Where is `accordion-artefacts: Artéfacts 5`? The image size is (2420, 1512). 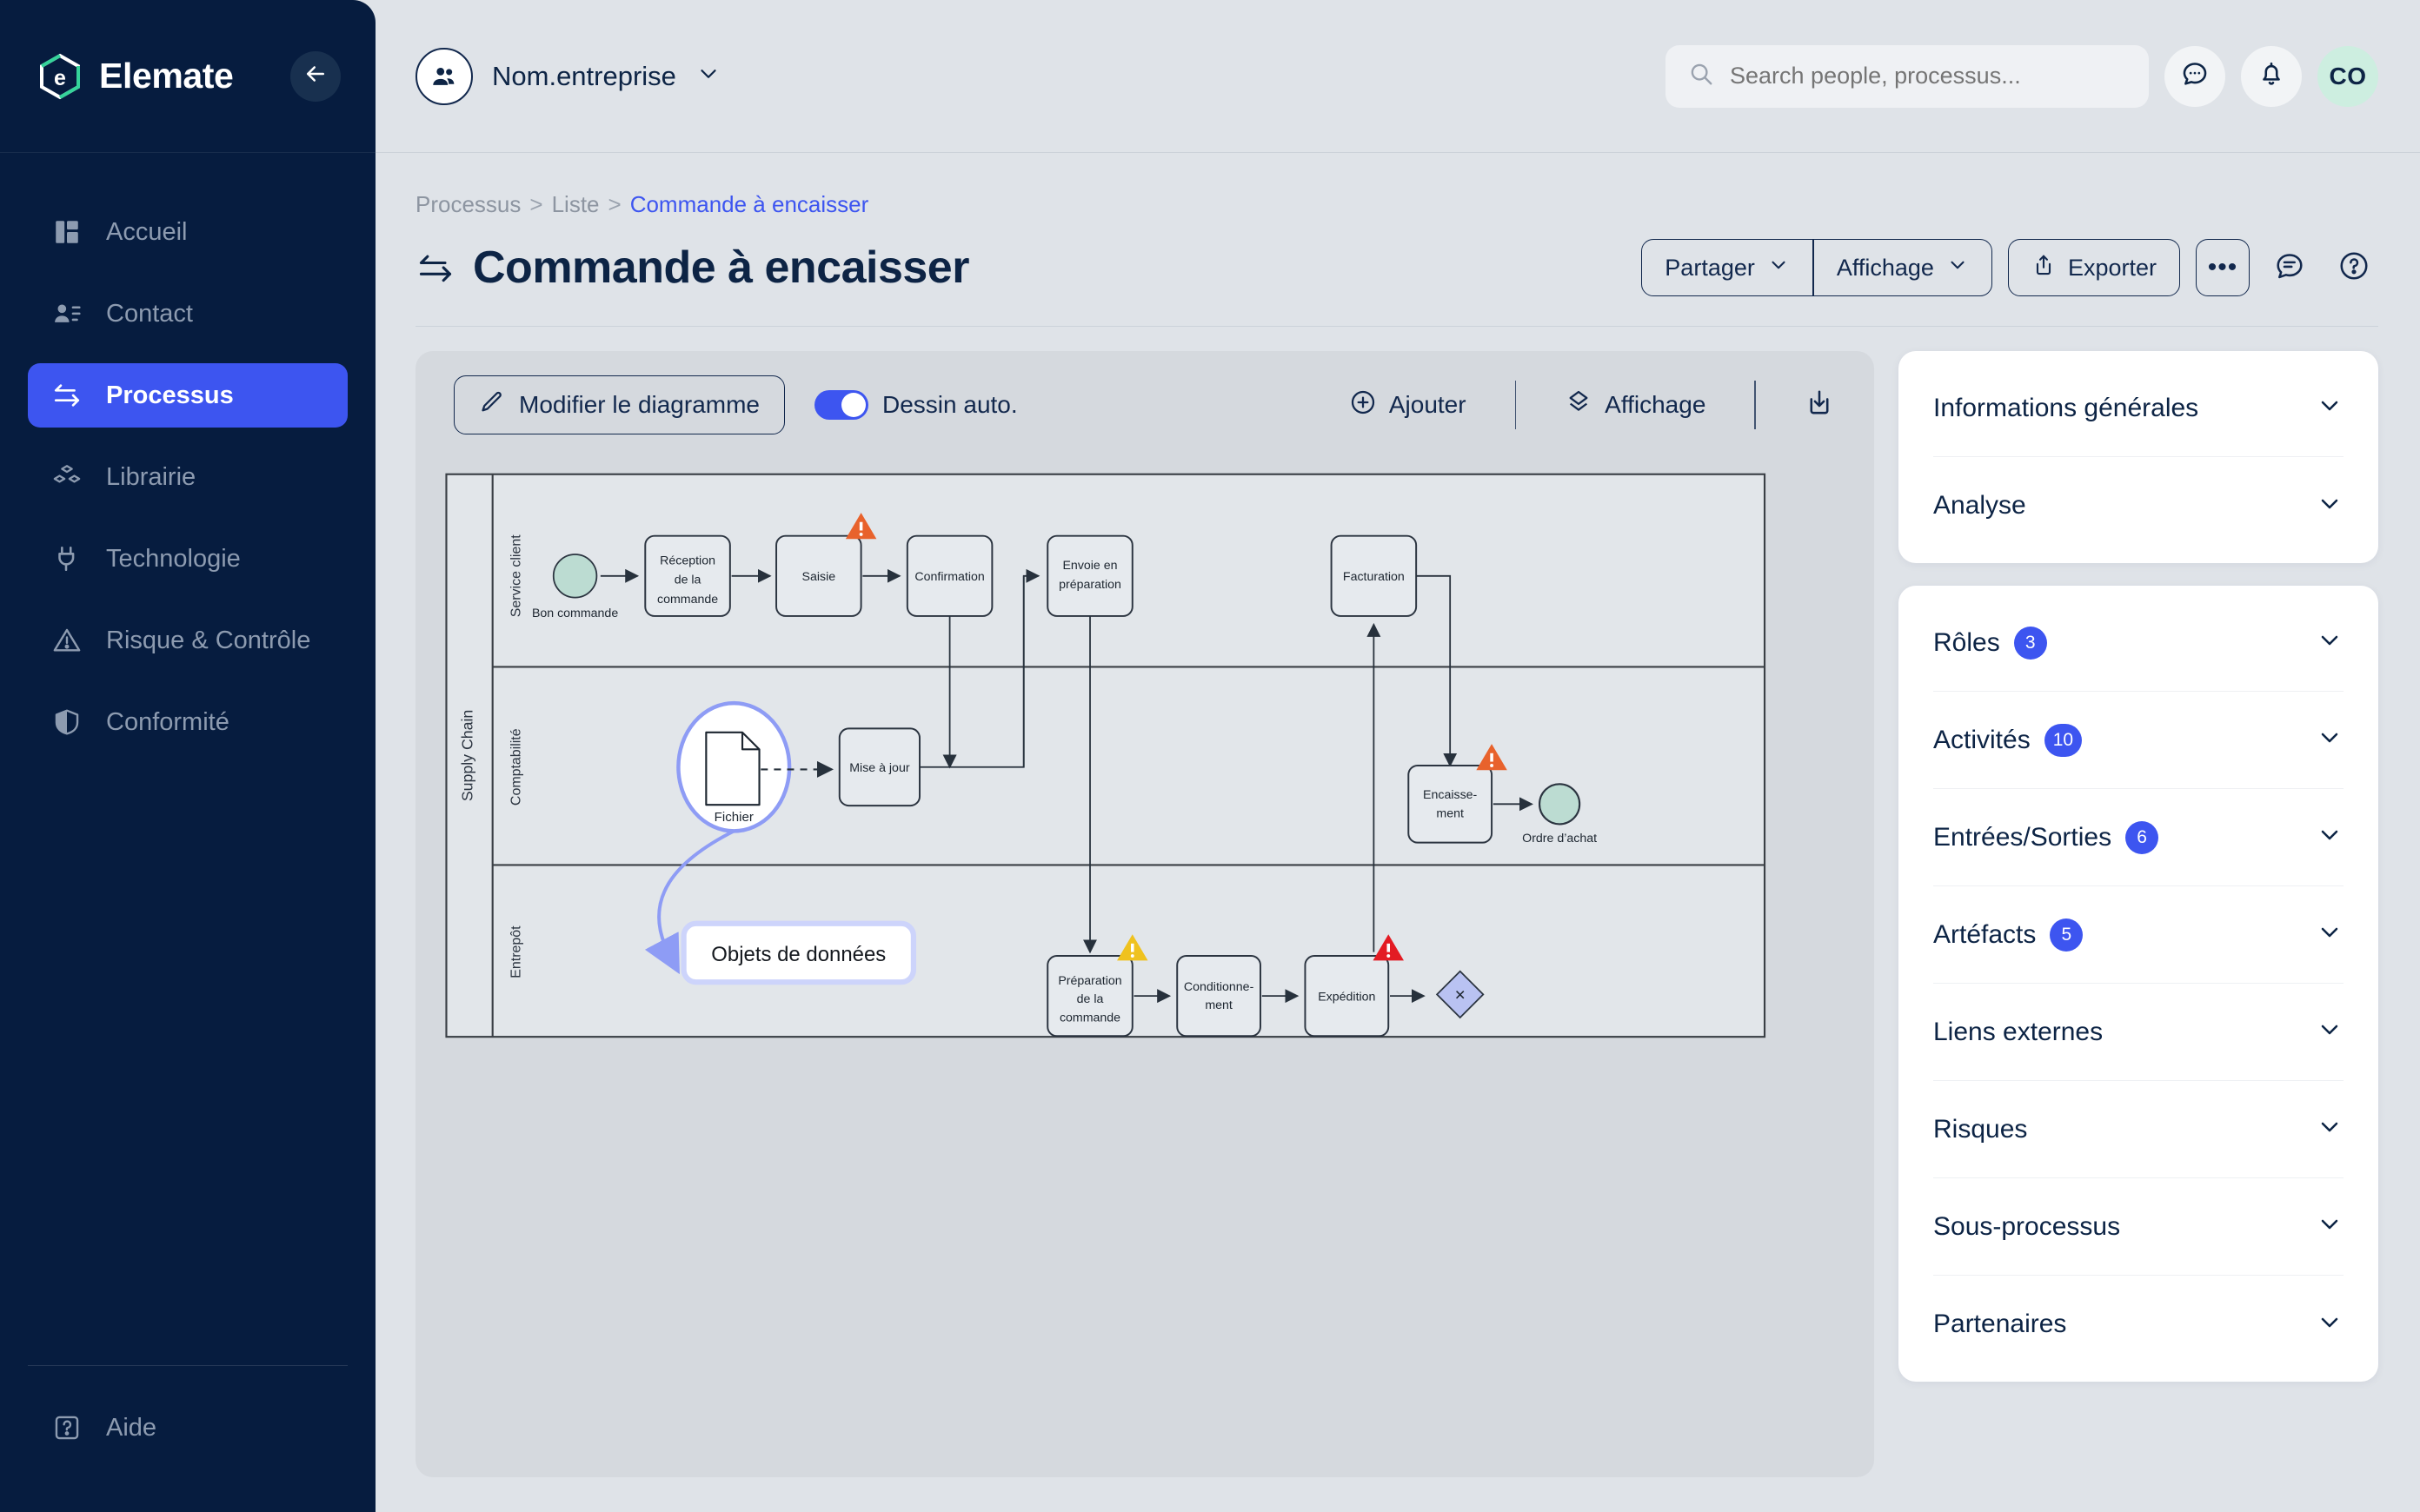 accordion-artefacts: Artéfacts 5 is located at coordinates (2138, 935).